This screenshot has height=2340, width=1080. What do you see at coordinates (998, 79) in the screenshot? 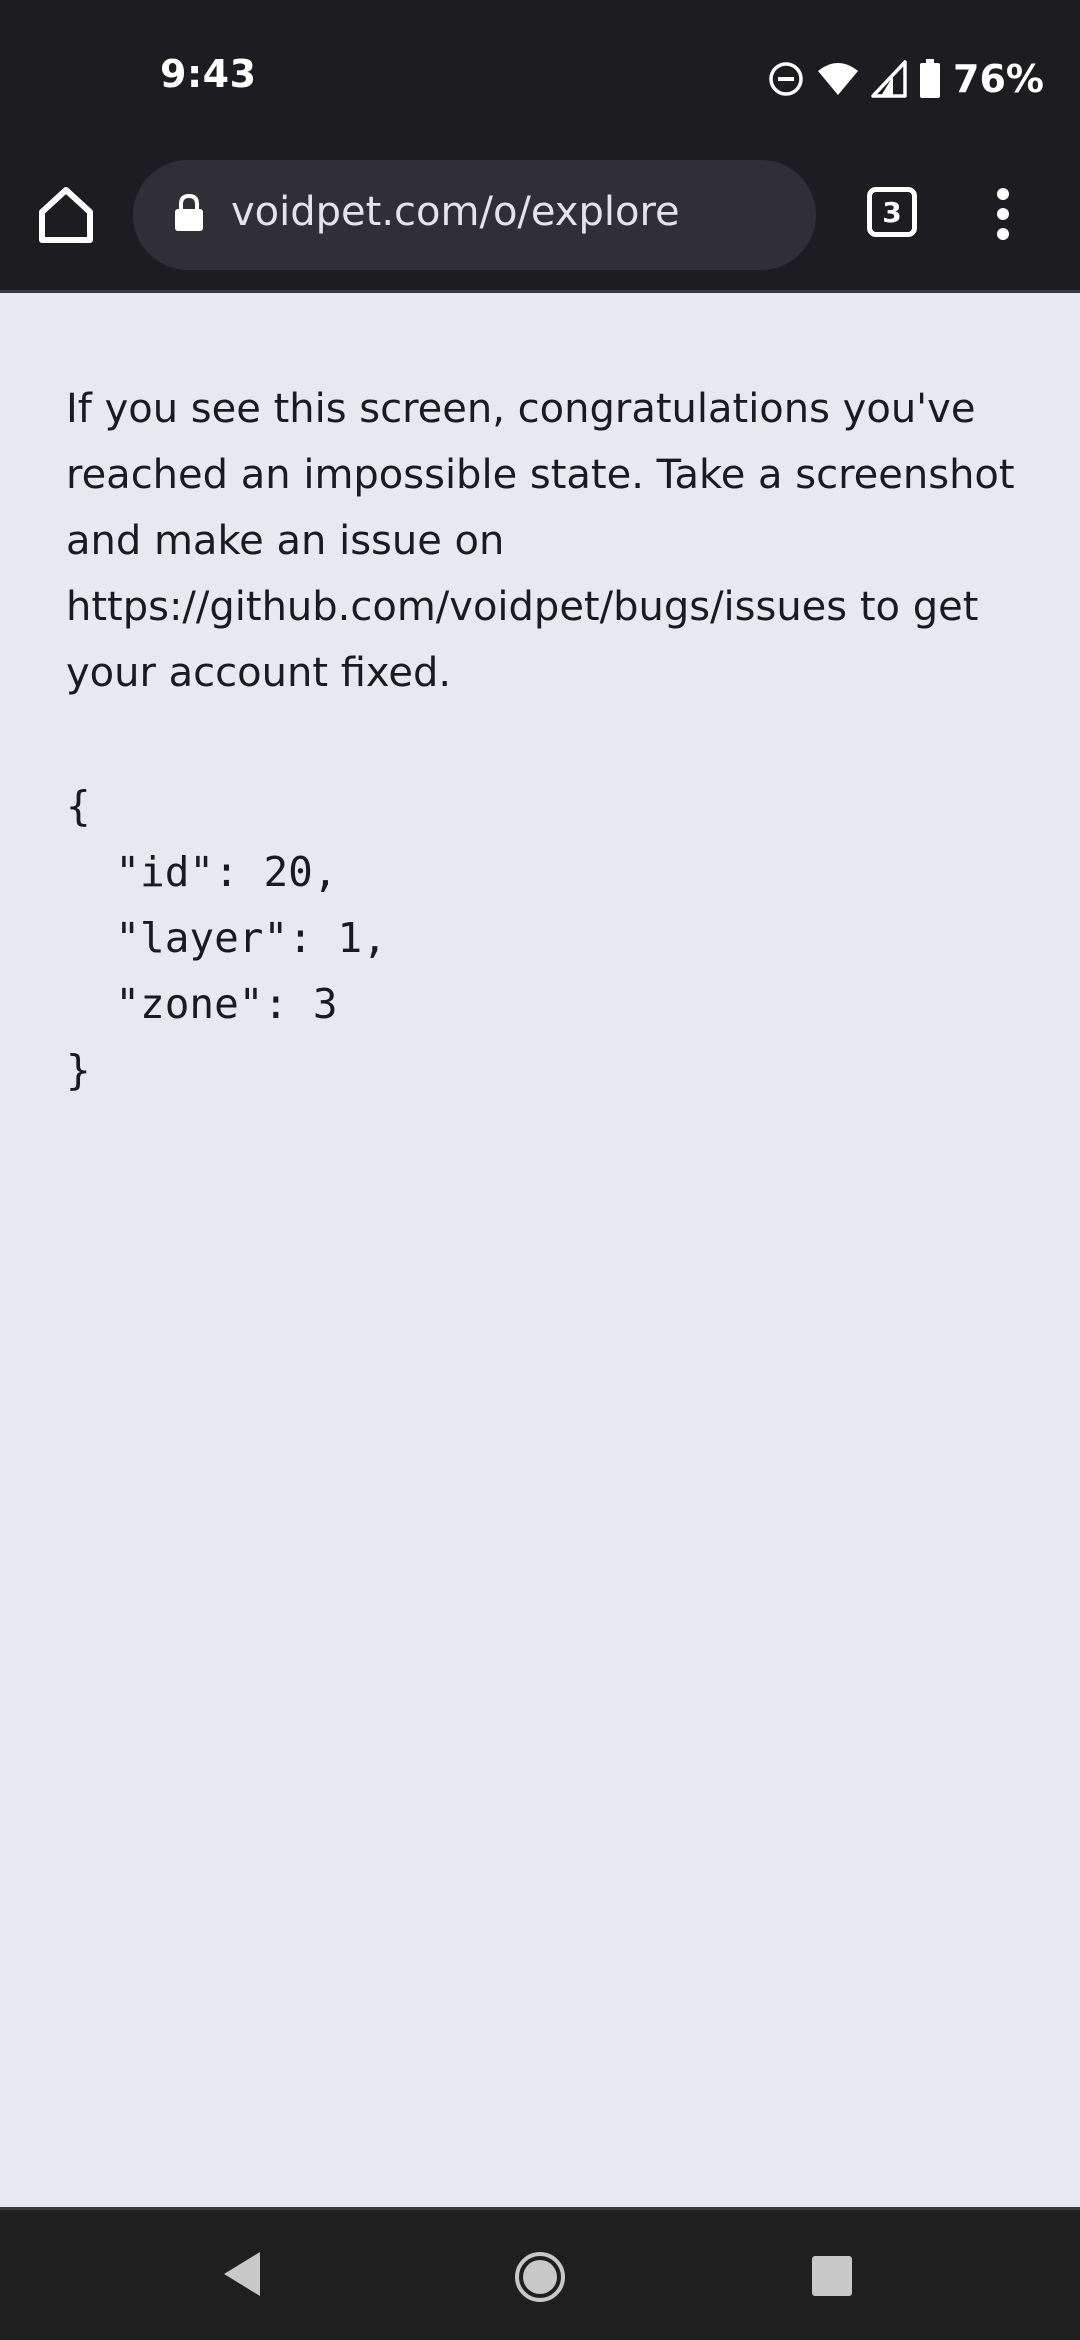
I see `battery-percent: 76%` at bounding box center [998, 79].